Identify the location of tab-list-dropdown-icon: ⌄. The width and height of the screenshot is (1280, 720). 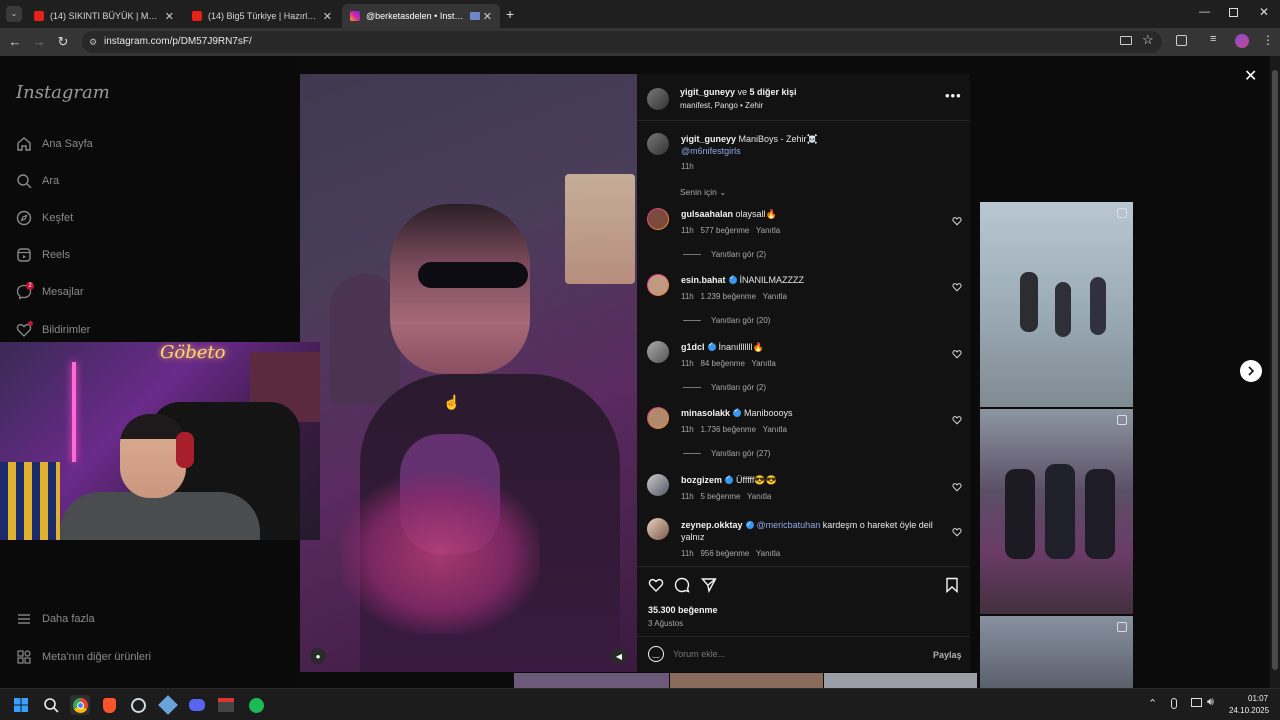
(14, 14).